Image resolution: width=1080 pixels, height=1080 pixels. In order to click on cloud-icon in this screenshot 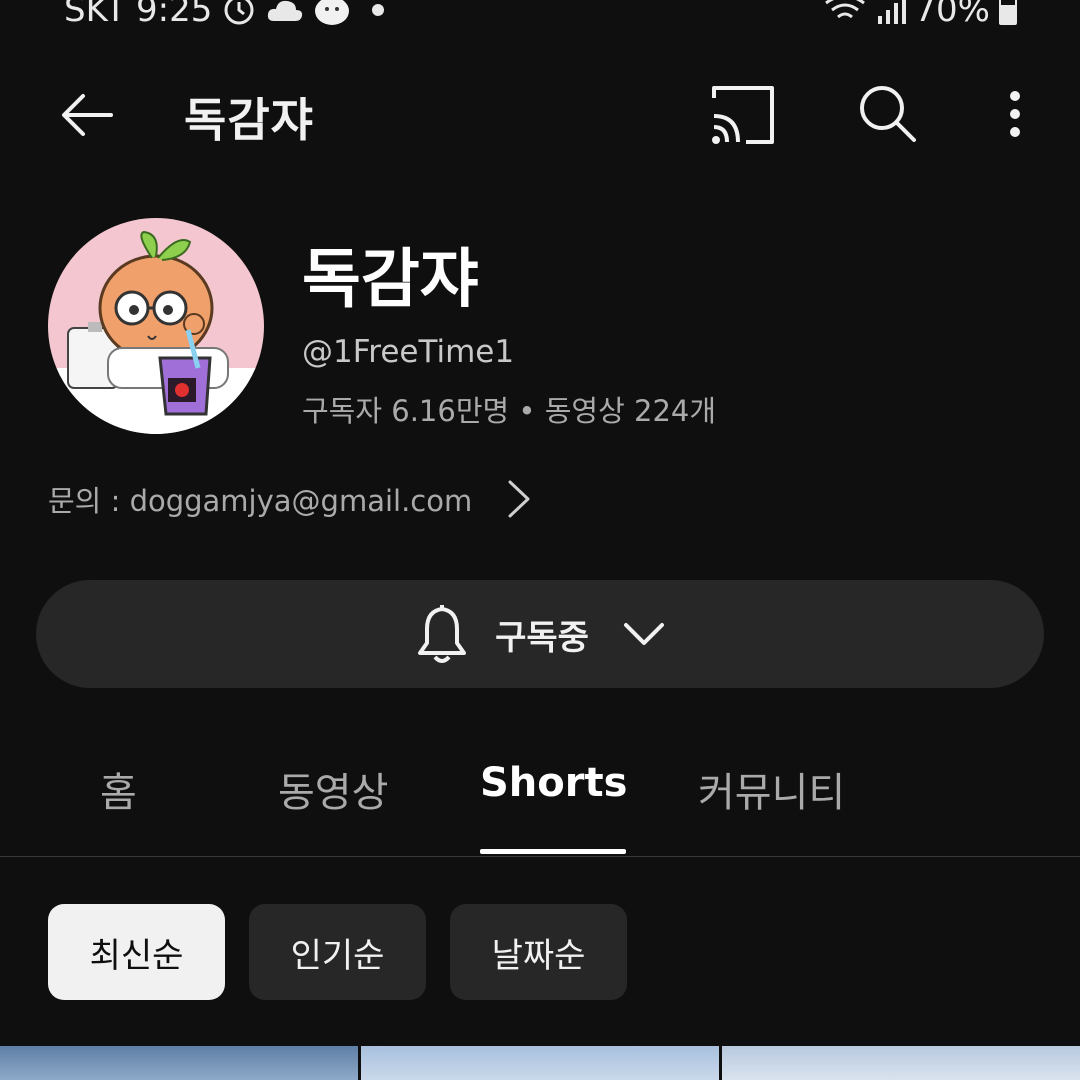, I will do `click(285, 10)`.